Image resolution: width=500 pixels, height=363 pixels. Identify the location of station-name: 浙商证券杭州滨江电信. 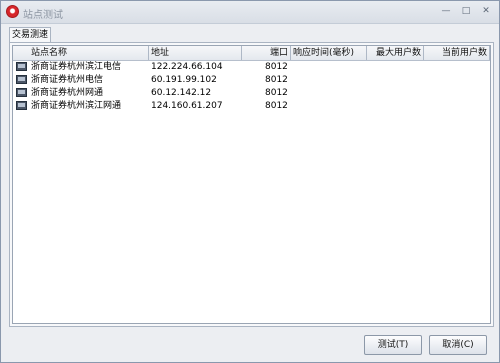
(76, 67).